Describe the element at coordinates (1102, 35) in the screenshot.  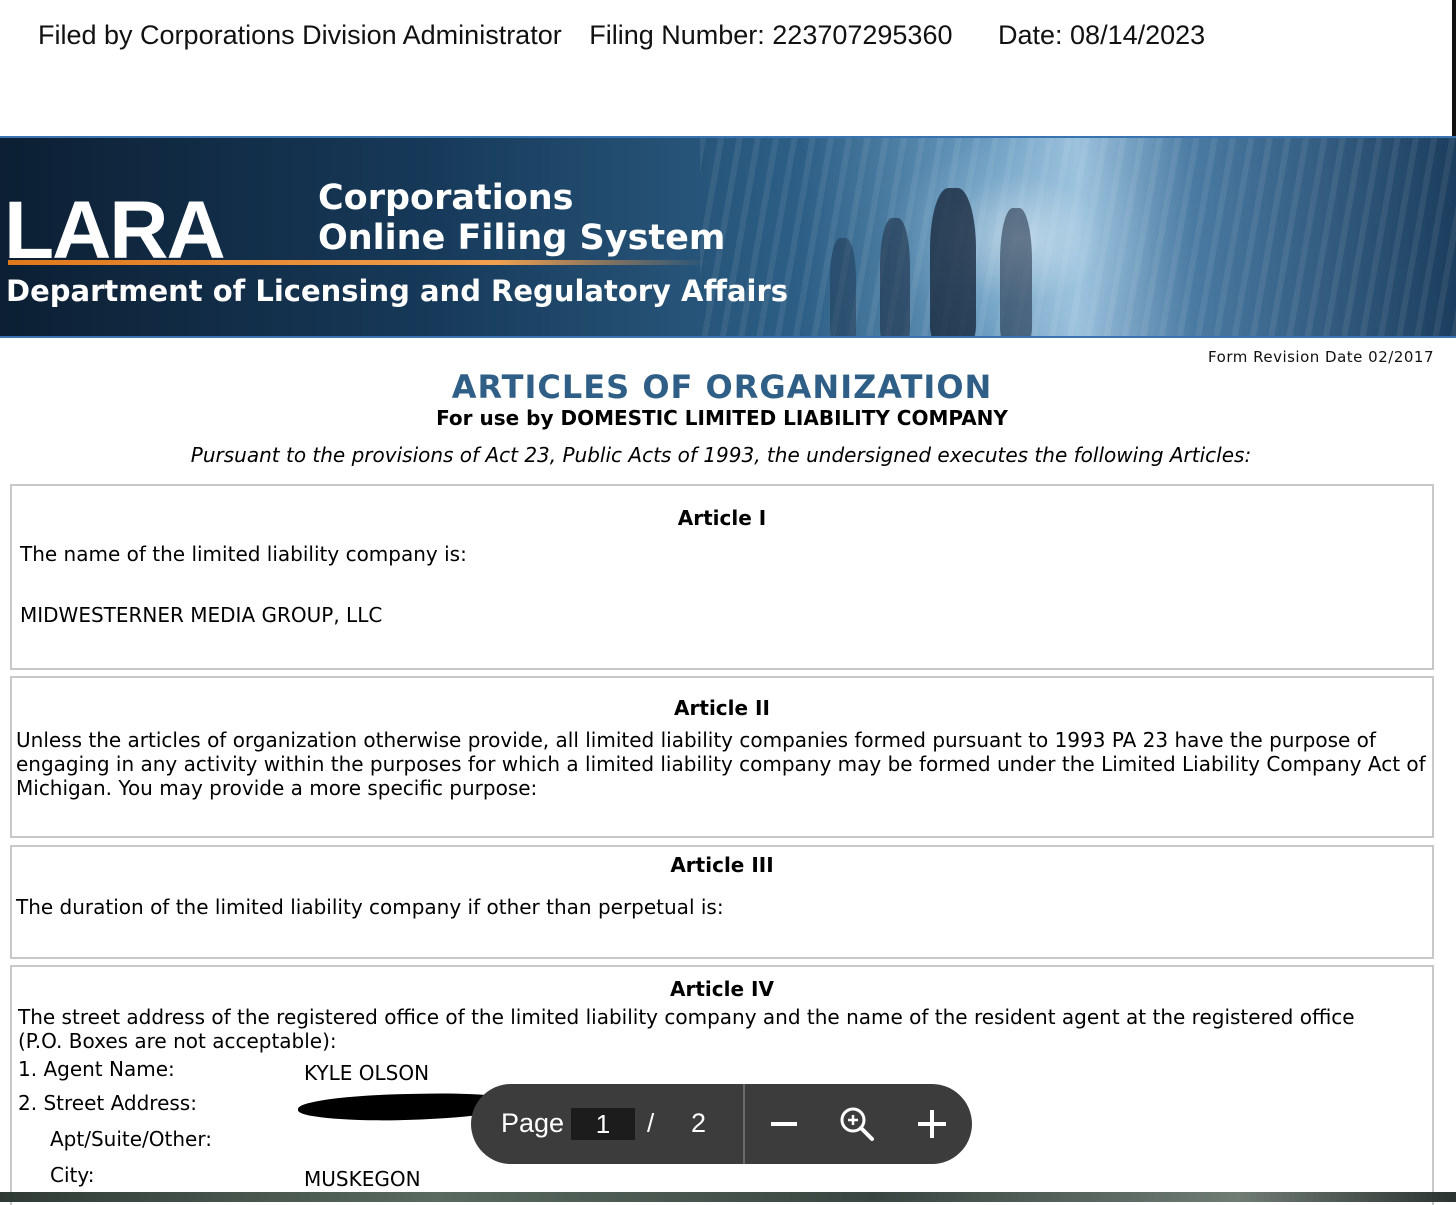
I see `filing-date: Date: 08/14/2023` at that location.